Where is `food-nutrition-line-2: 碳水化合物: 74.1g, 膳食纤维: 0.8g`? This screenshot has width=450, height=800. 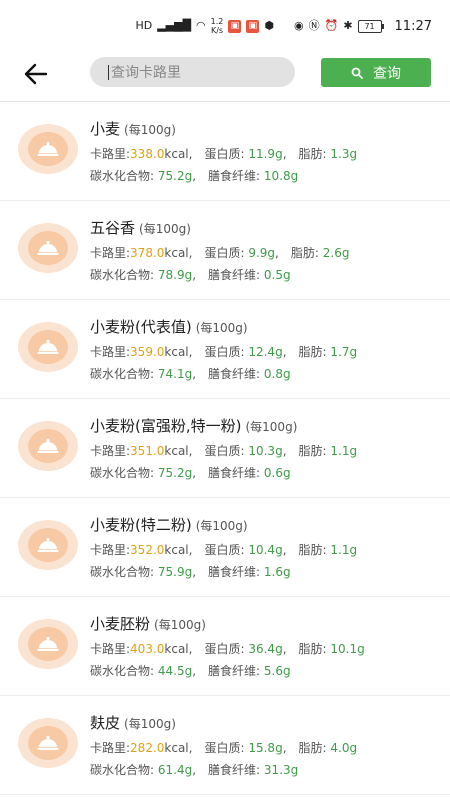 food-nutrition-line-2: 碳水化合物: 74.1g, 膳食纤维: 0.8g is located at coordinates (190, 374).